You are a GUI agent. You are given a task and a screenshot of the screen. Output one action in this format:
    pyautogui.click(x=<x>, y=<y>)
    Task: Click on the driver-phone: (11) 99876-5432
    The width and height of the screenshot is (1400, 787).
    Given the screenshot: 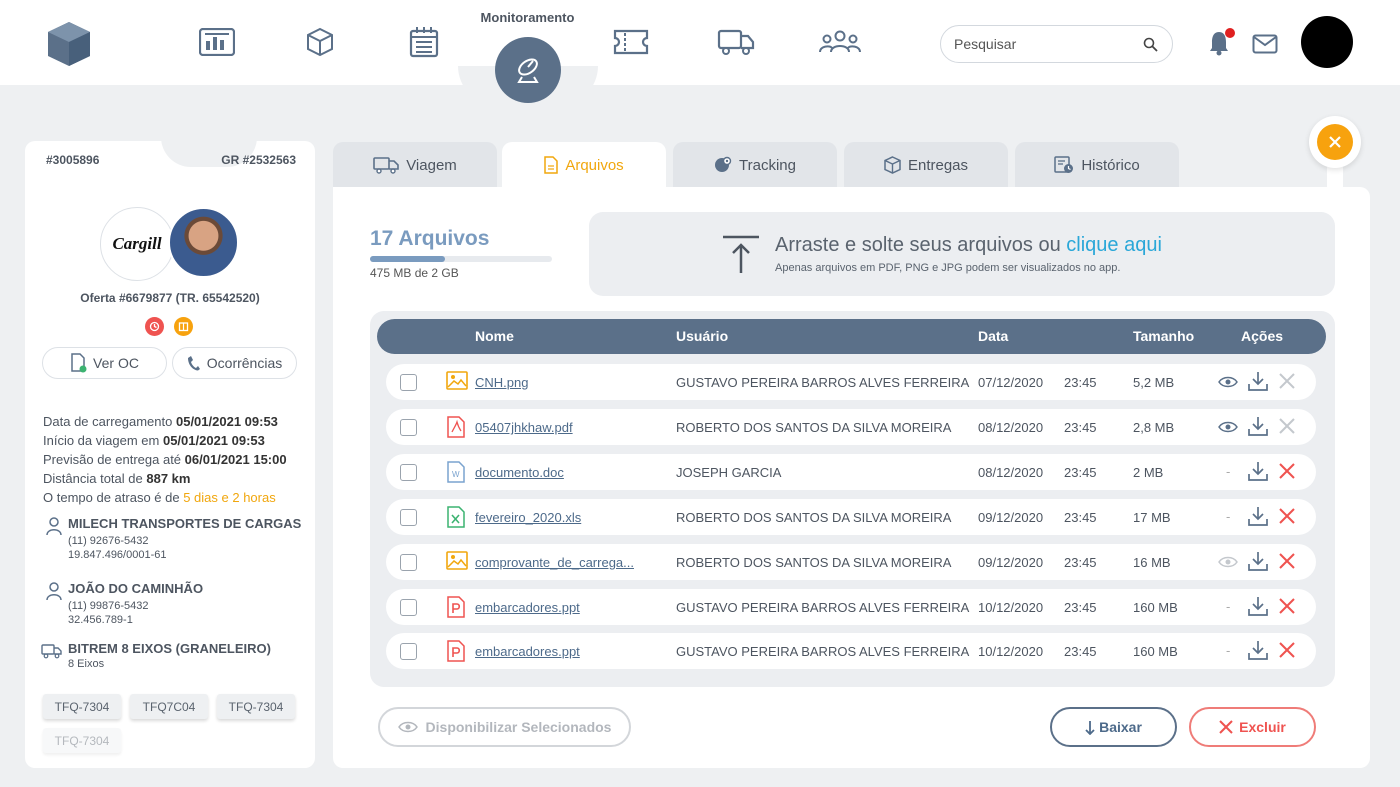 What is the action you would take?
    pyautogui.click(x=108, y=606)
    